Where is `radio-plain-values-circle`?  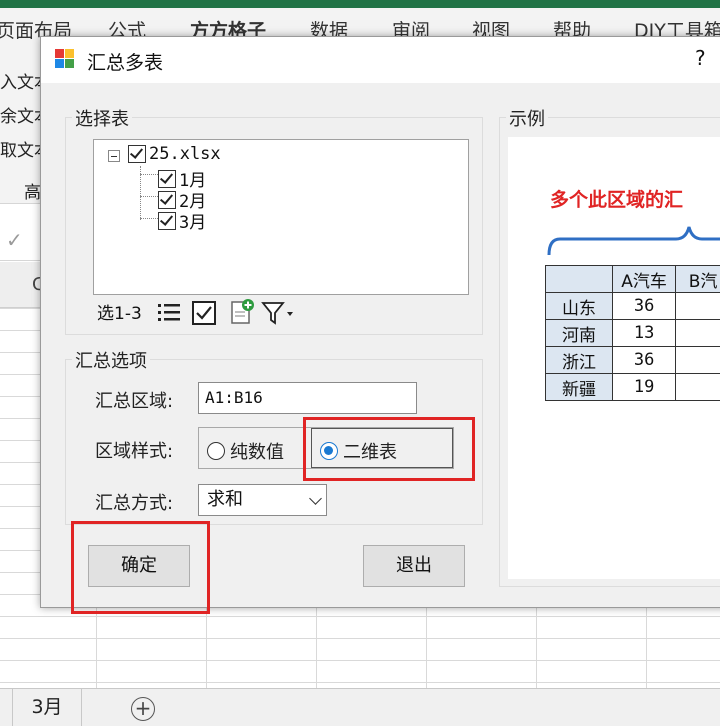
radio-plain-values-circle is located at coordinates (216, 451).